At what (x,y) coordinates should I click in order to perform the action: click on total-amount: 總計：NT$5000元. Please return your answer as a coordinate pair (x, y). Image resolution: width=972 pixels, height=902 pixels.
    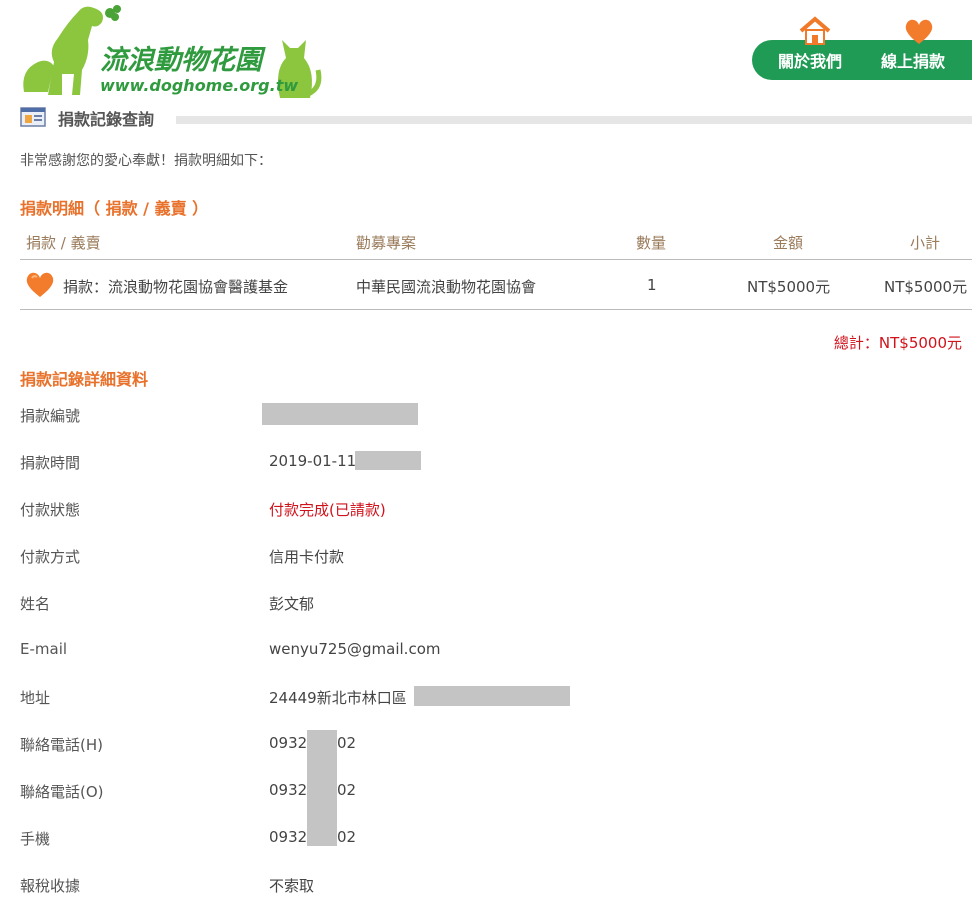
    Looking at the image, I should click on (897, 343).